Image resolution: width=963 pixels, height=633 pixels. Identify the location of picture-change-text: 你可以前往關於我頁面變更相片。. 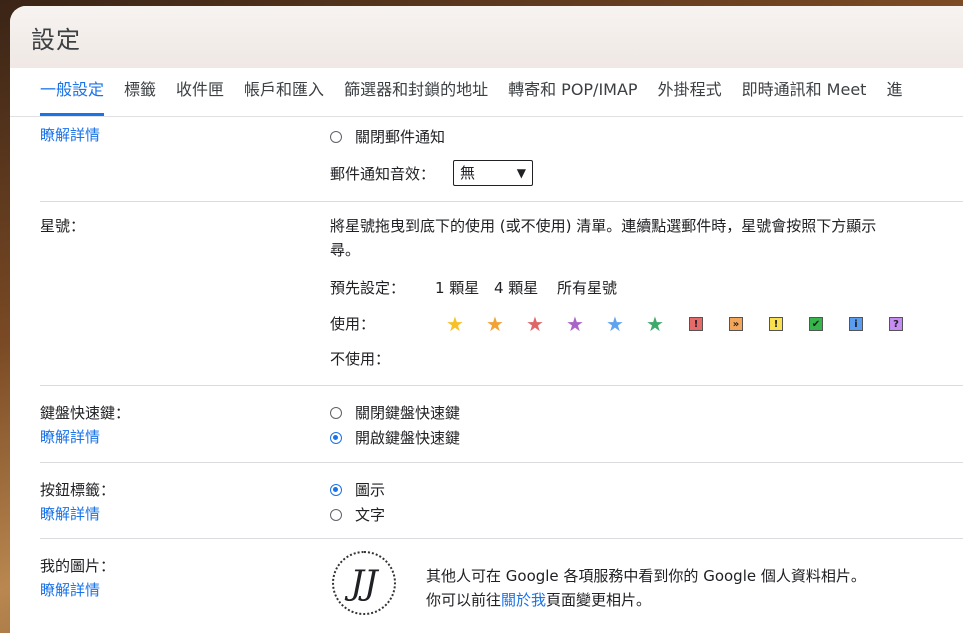
(538, 599).